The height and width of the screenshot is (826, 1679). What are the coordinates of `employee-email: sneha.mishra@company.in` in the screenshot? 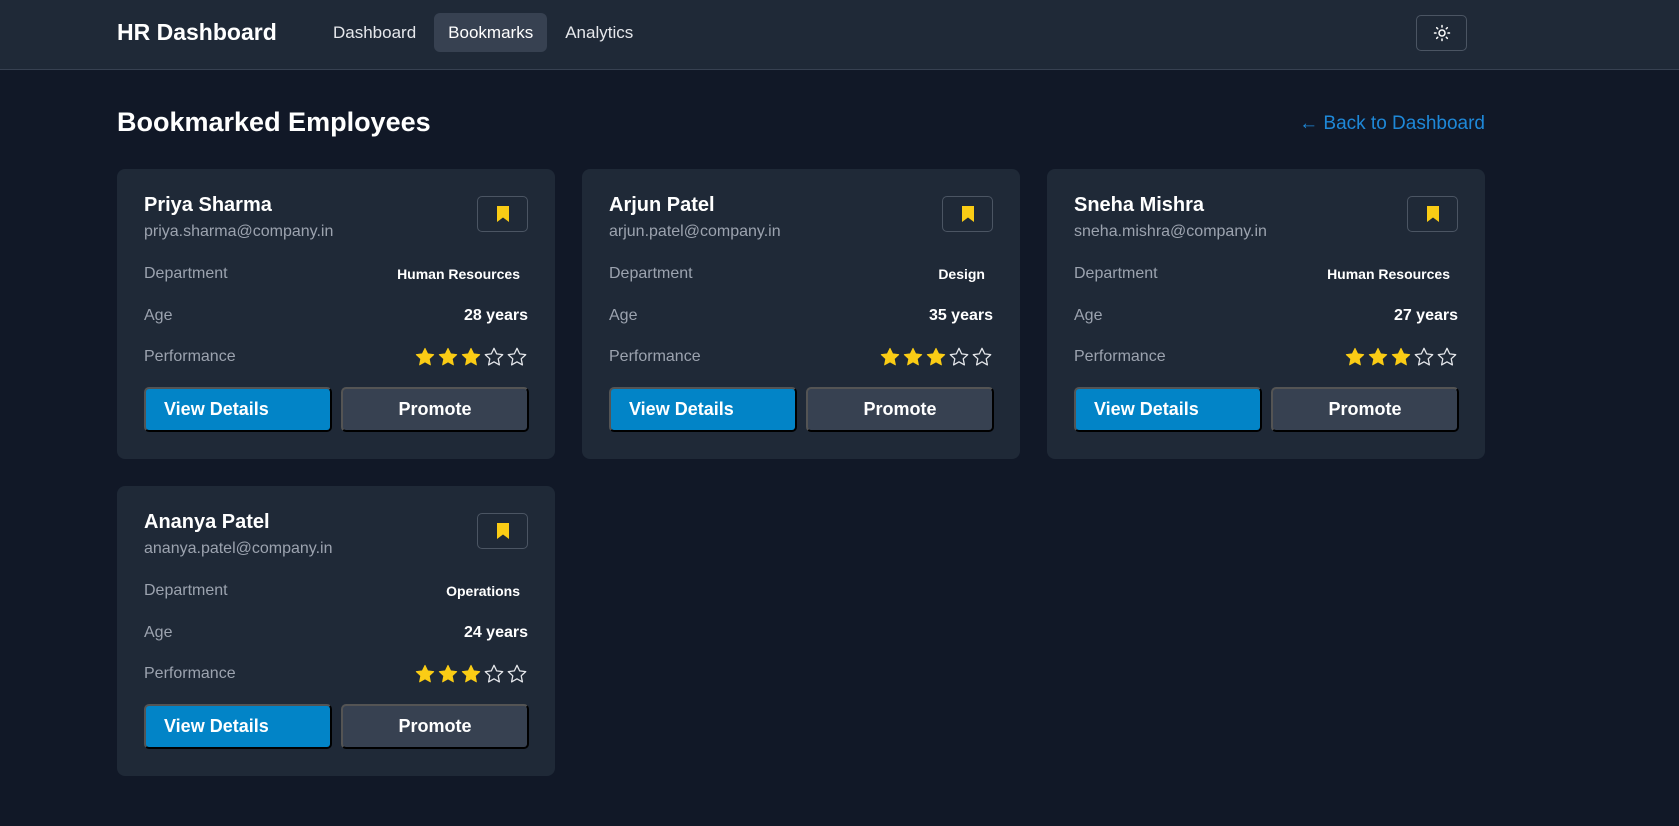 It's located at (1170, 231).